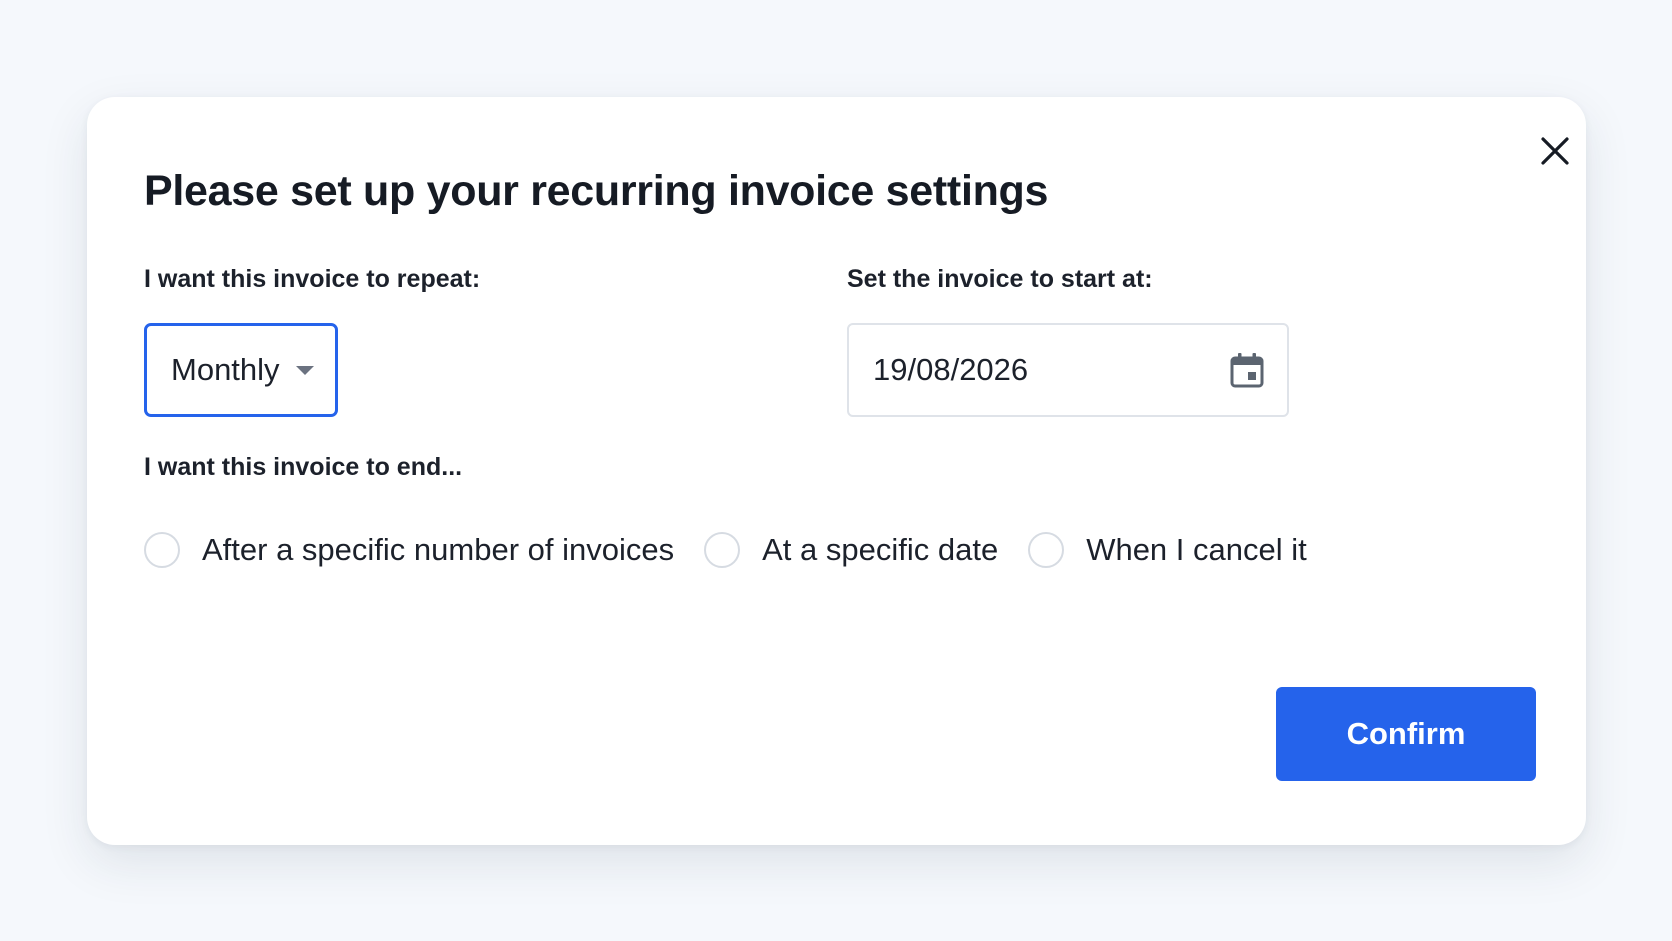 Image resolution: width=1672 pixels, height=941 pixels. Describe the element at coordinates (1068, 370) in the screenshot. I see `start-date-input: 19/08/2026` at that location.